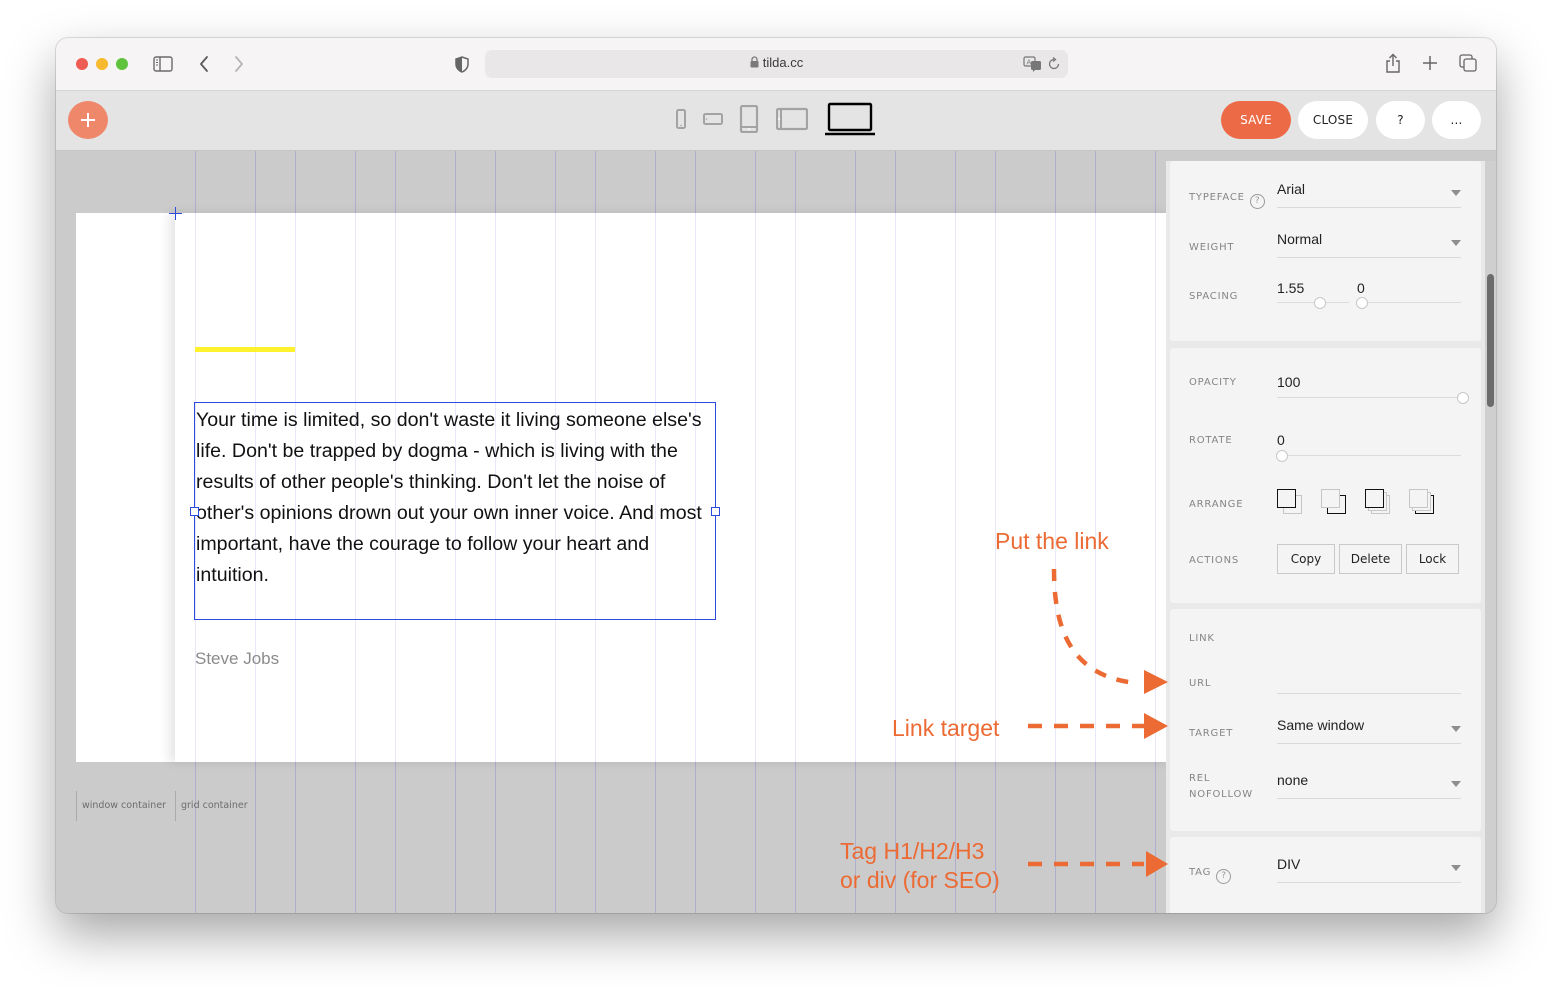 This screenshot has height=987, width=1552. Describe the element at coordinates (1052, 541) in the screenshot. I see `annotation-put-link: Put the link` at that location.